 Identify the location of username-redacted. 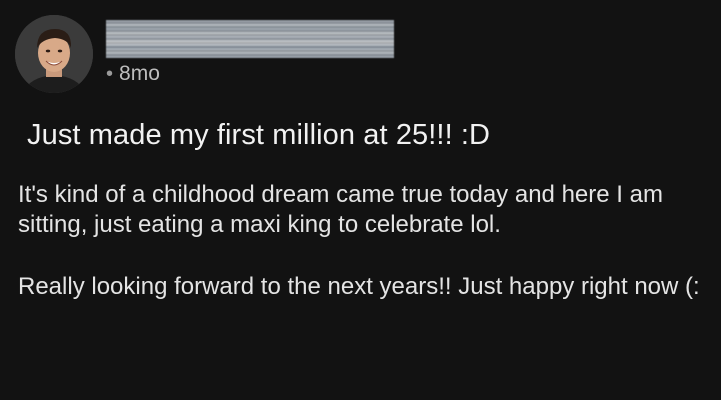
(250, 39).